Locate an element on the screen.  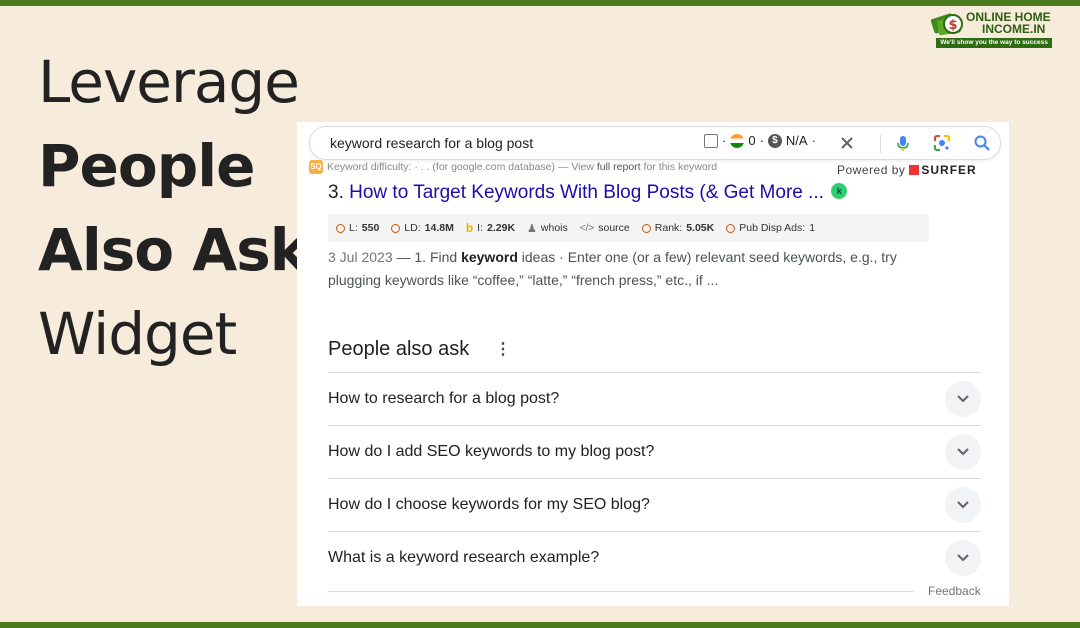
search-icon is located at coordinates (982, 143).